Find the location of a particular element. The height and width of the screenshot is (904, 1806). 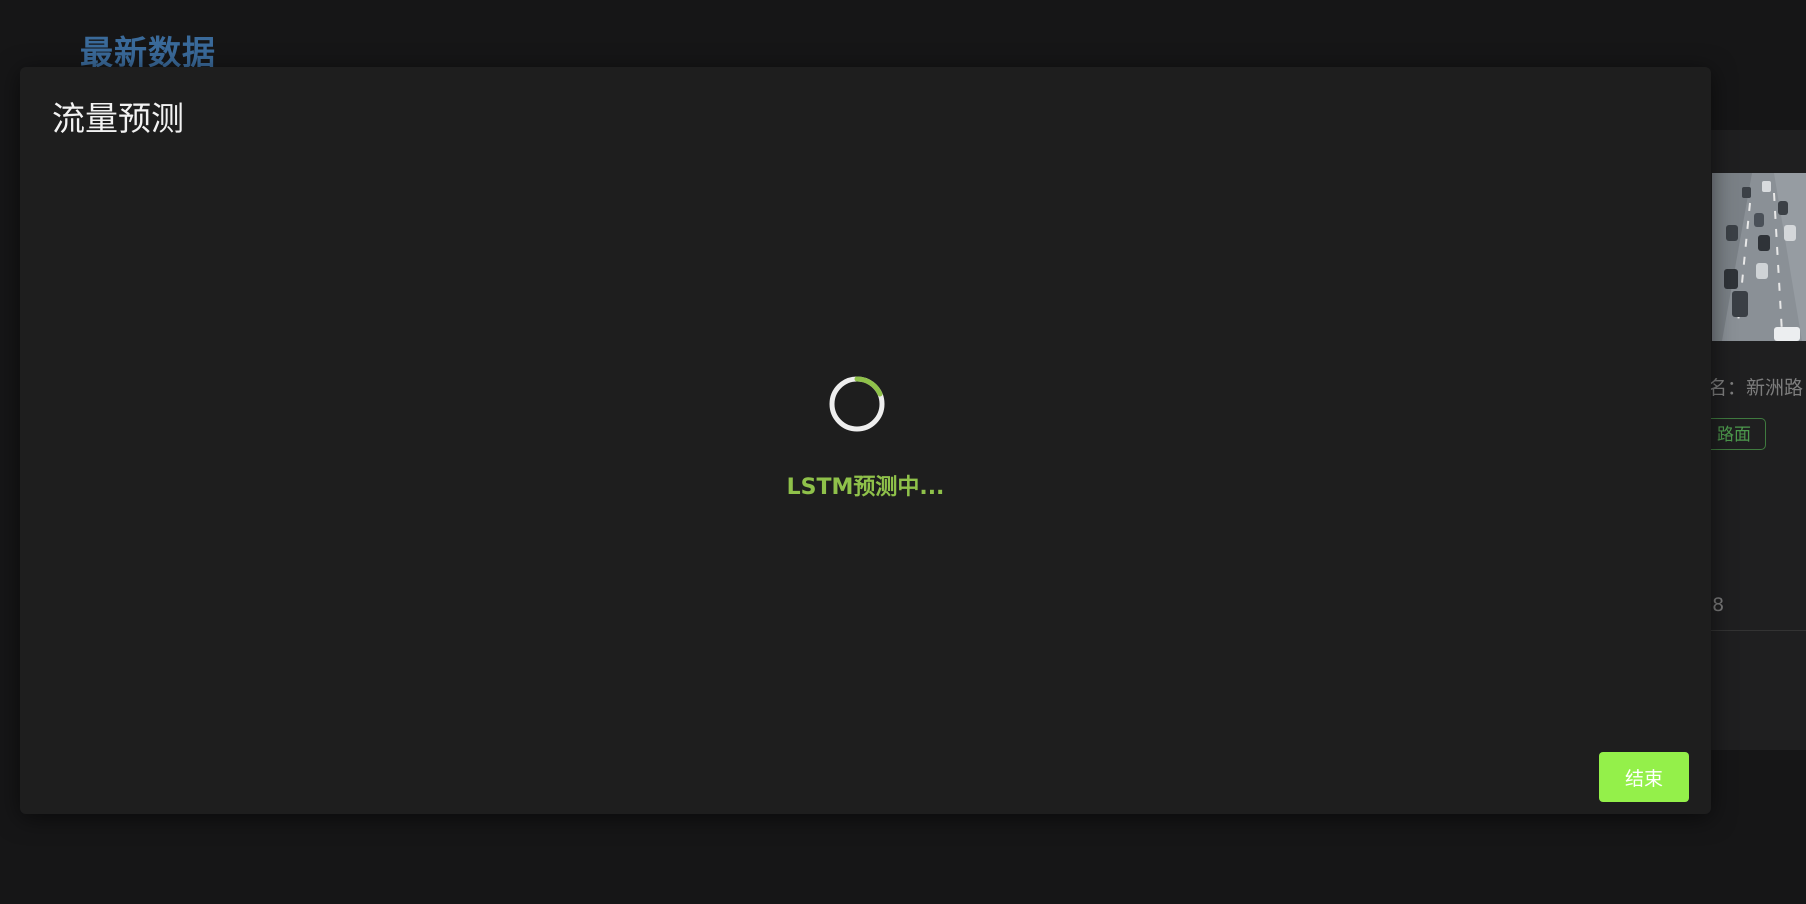

traffic-camera-thumbnail is located at coordinates (1759, 257).